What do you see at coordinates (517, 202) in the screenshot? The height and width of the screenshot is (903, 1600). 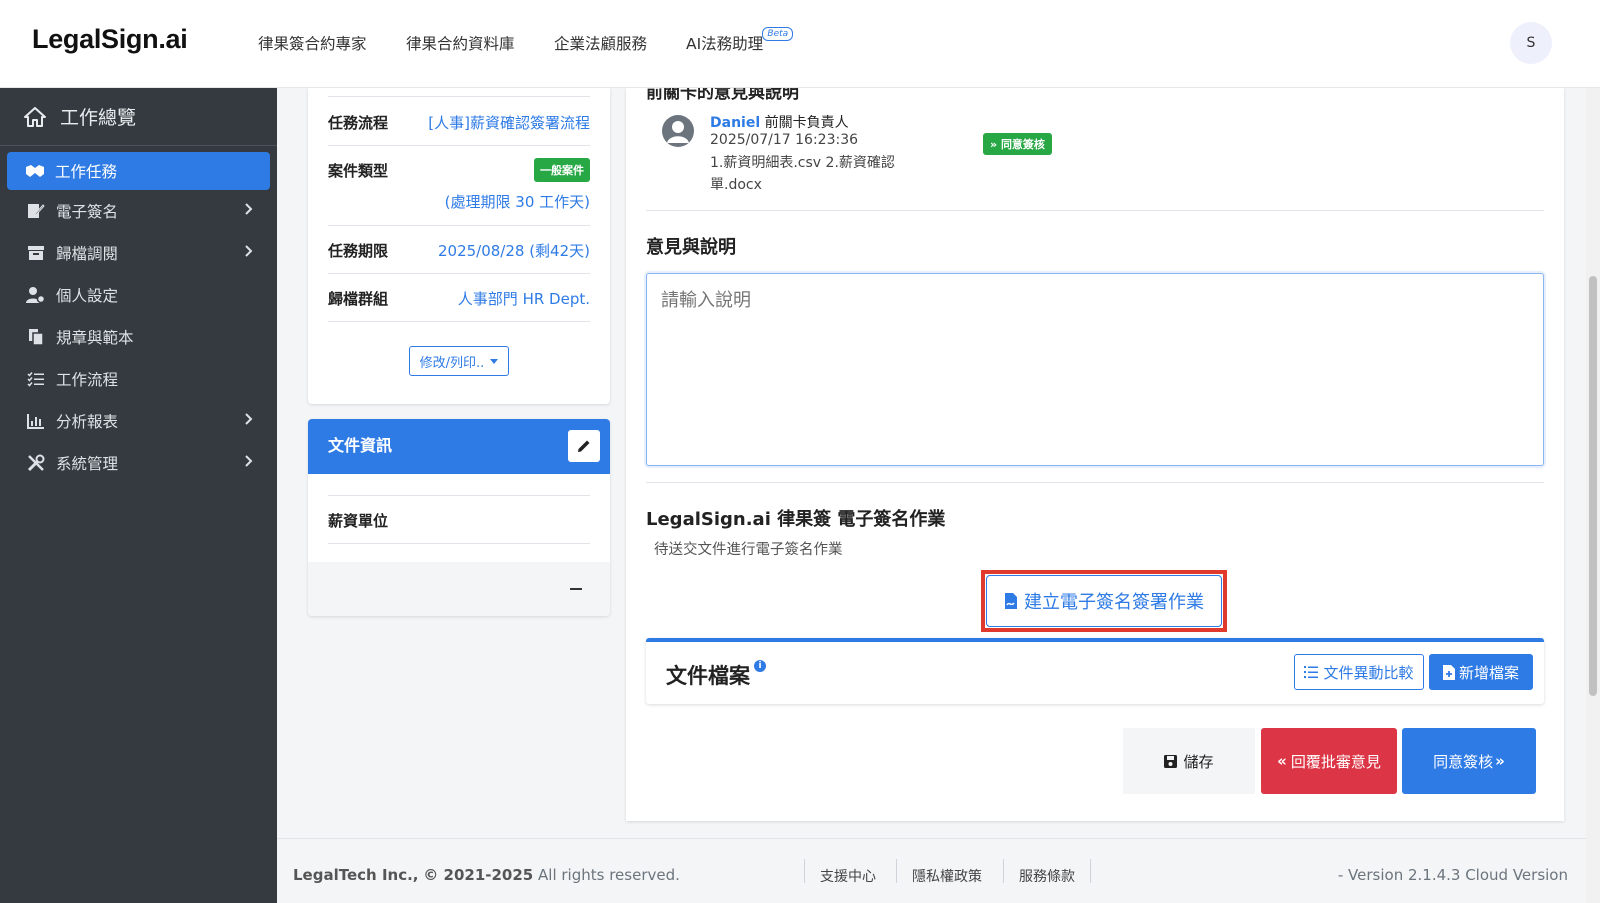 I see `case-deadline: (處理期限 30 工作天)` at bounding box center [517, 202].